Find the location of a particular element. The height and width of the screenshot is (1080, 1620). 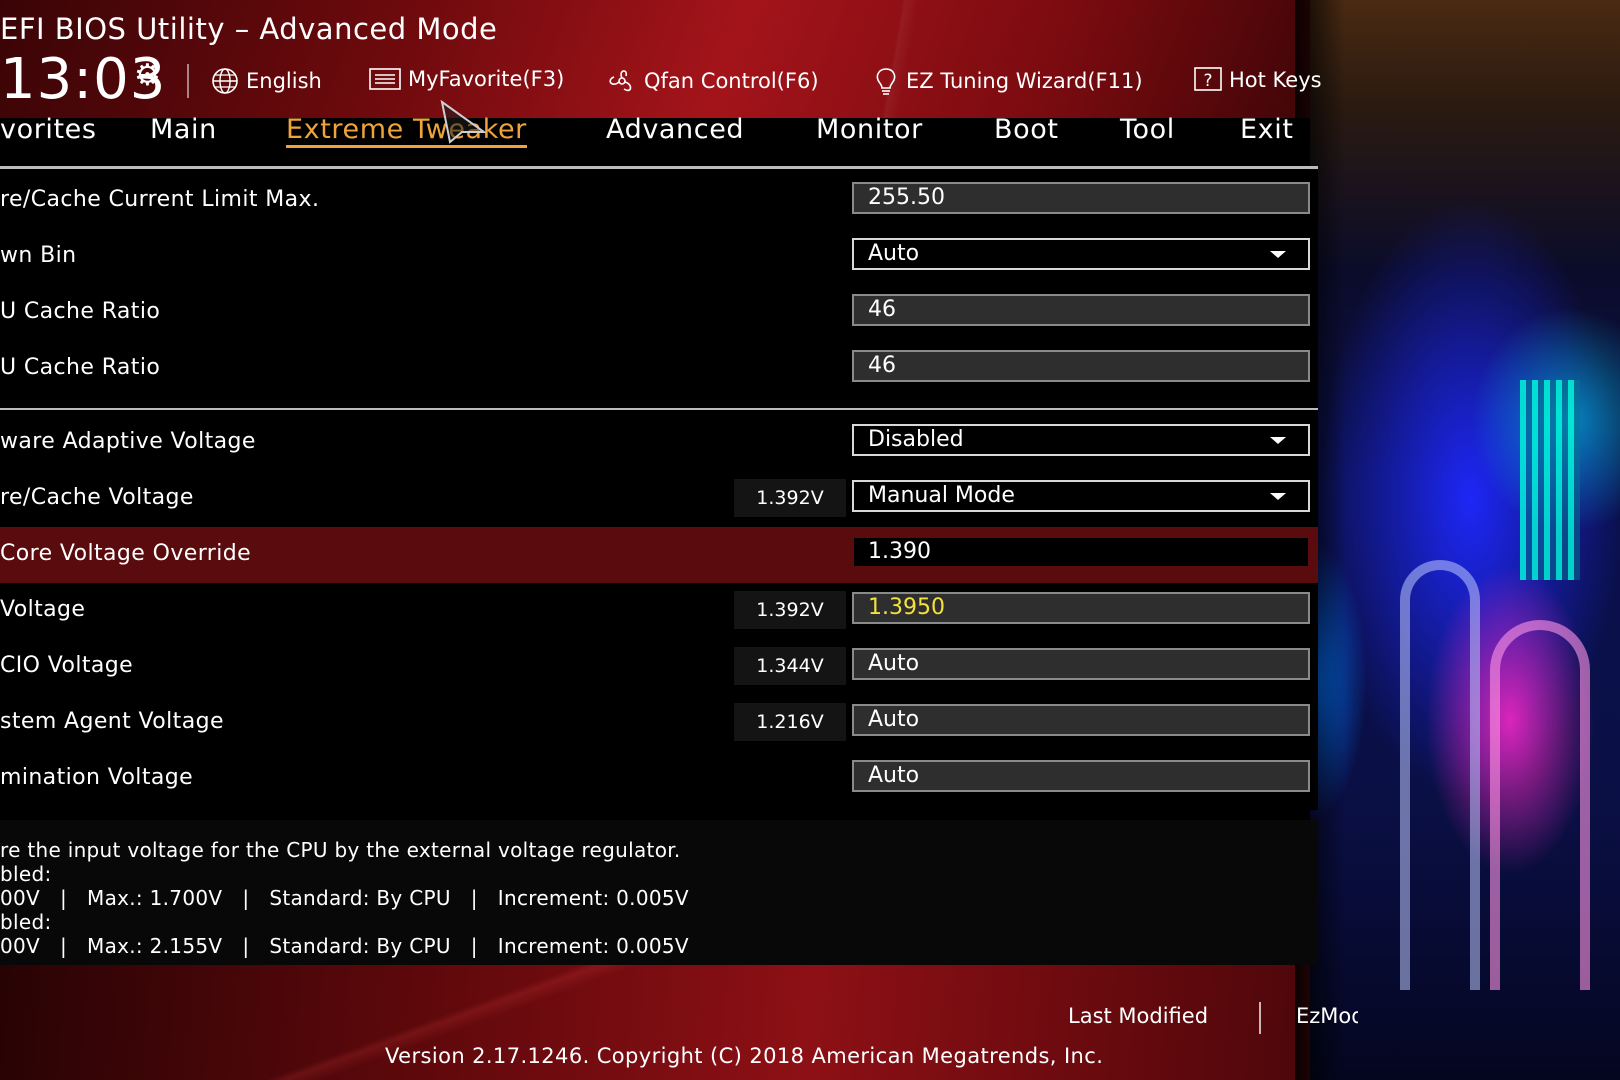

hot-keys-label: Hot Keys is located at coordinates (1275, 80).